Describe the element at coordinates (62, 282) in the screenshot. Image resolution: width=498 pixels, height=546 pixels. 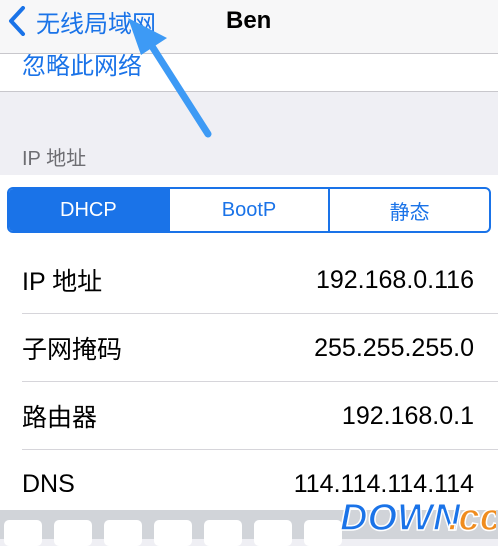
I see `row-label: IP 地址` at that location.